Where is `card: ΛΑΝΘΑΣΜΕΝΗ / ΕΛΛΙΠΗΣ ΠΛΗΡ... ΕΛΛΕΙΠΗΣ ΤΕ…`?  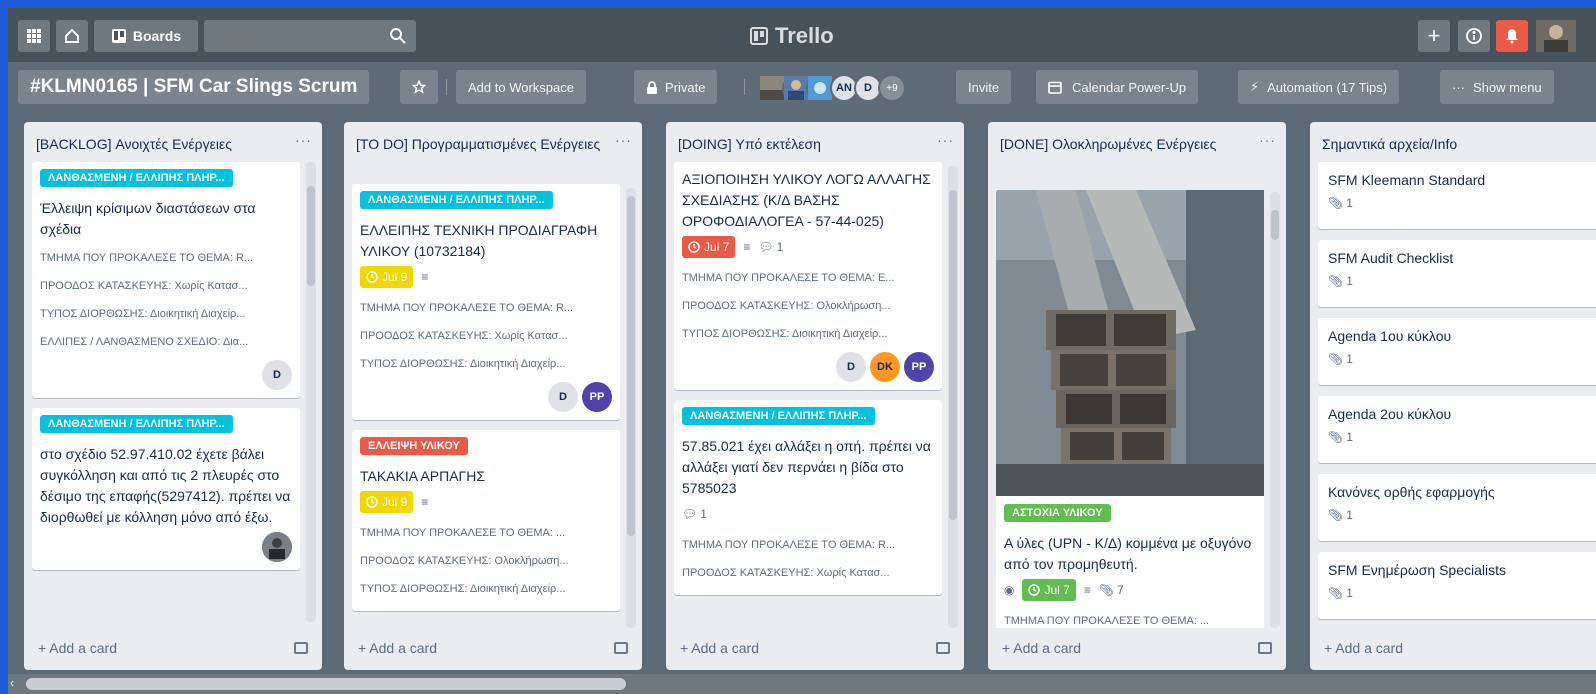
card: ΛΑΝΘΑΣΜΕΝΗ / ΕΛΛΙΠΗΣ ΠΛΗΡ... ΕΛΛΕΙΠΗΣ ΤΕ… is located at coordinates (486, 302).